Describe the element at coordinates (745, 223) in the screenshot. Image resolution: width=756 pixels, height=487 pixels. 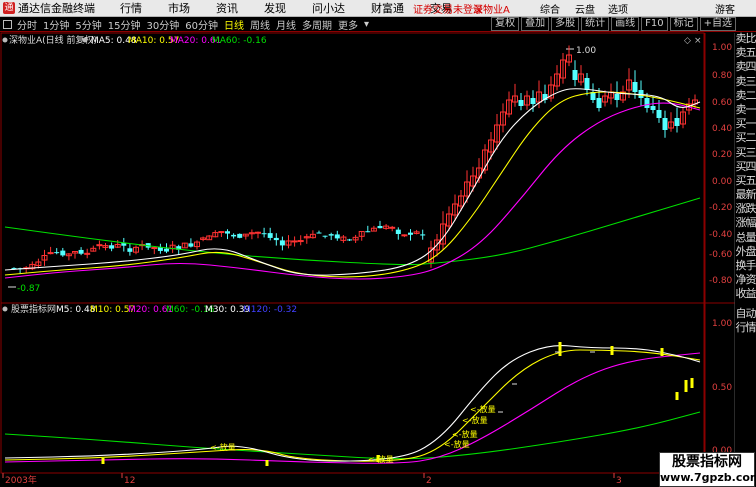
I see `side-item: 涨幅` at that location.